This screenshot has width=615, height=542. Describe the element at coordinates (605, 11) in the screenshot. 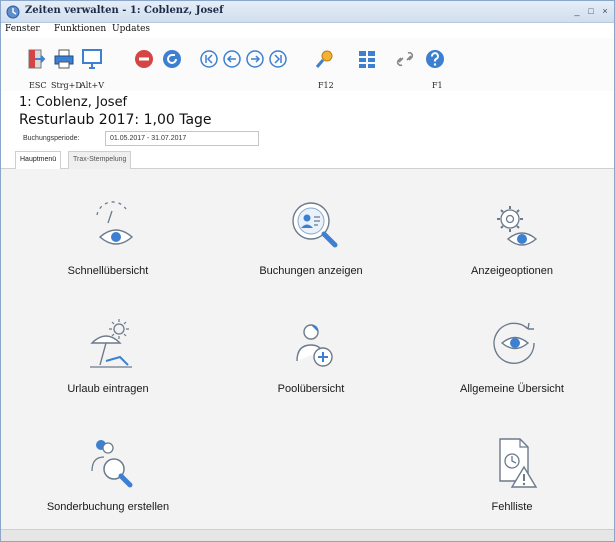

I see `close-button: ×` at that location.